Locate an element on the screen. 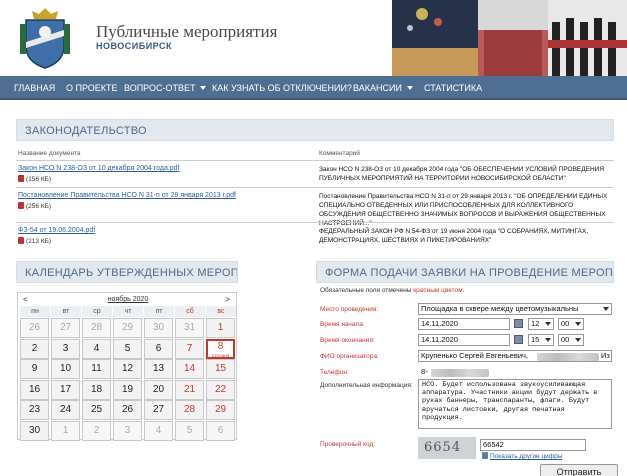 The image size is (627, 476). weekday-header: ср is located at coordinates (97, 311).